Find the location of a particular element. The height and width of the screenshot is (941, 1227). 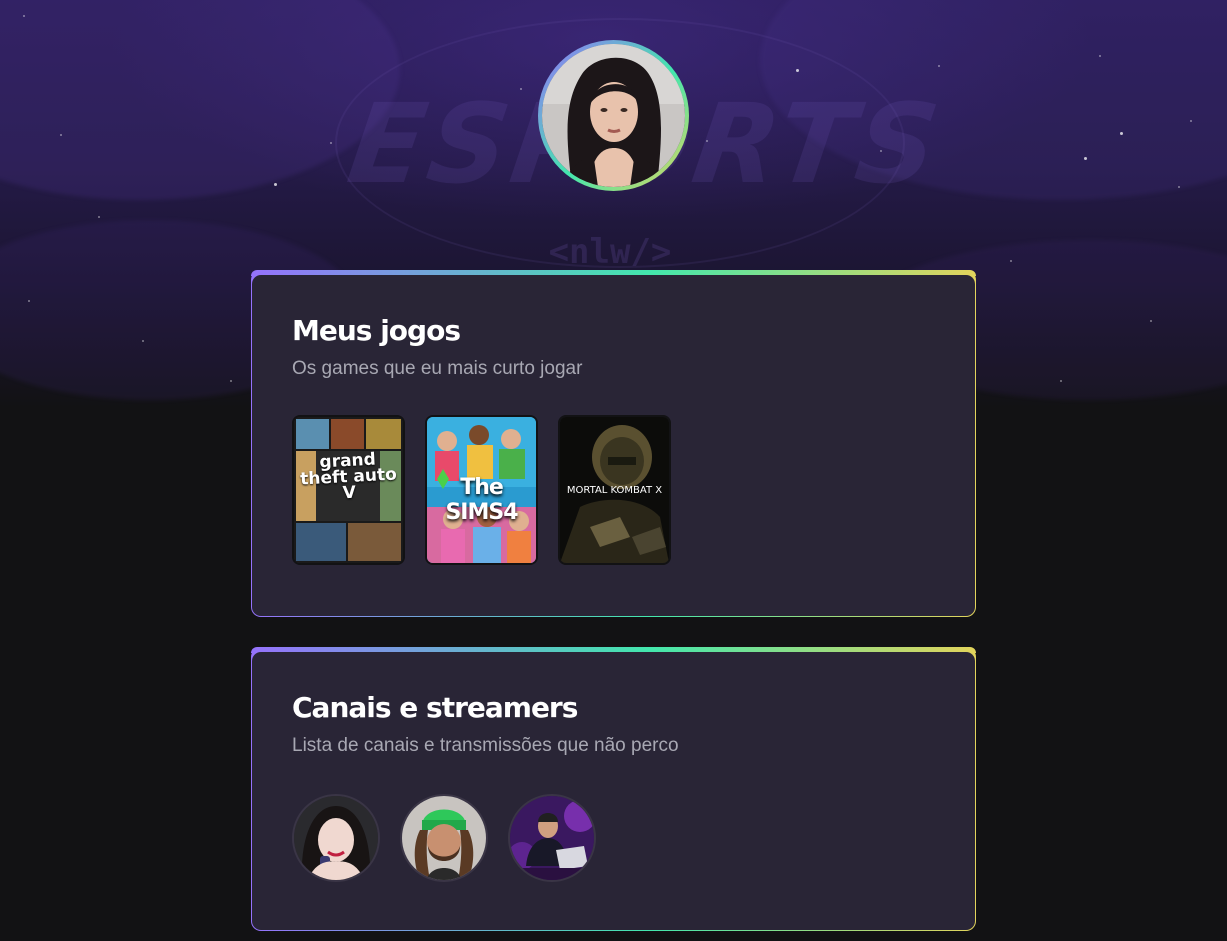

streamer-2-photo is located at coordinates (444, 838).